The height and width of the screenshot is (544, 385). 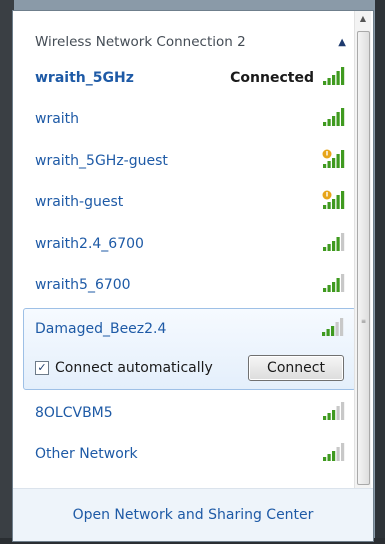 What do you see at coordinates (101, 160) in the screenshot?
I see `network-name: wraith_5GHz-guest` at bounding box center [101, 160].